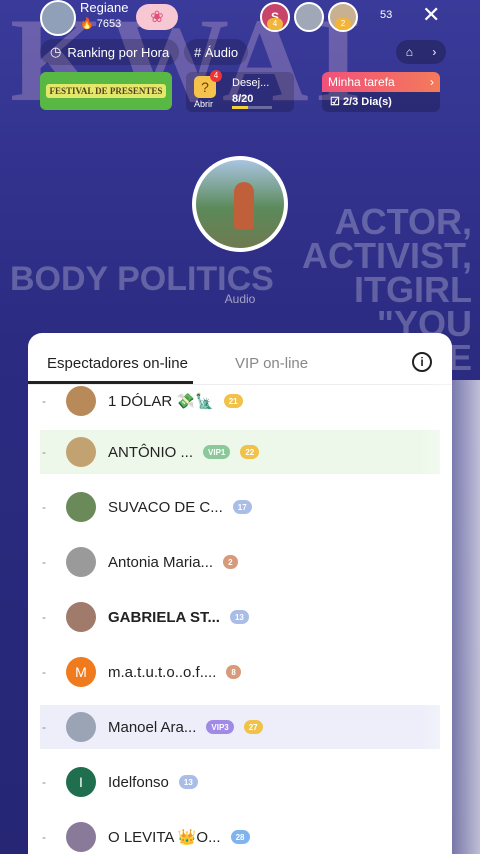 The image size is (480, 854). I want to click on viewer-row: - Manoel Ara... VIP3 27, so click(240, 727).